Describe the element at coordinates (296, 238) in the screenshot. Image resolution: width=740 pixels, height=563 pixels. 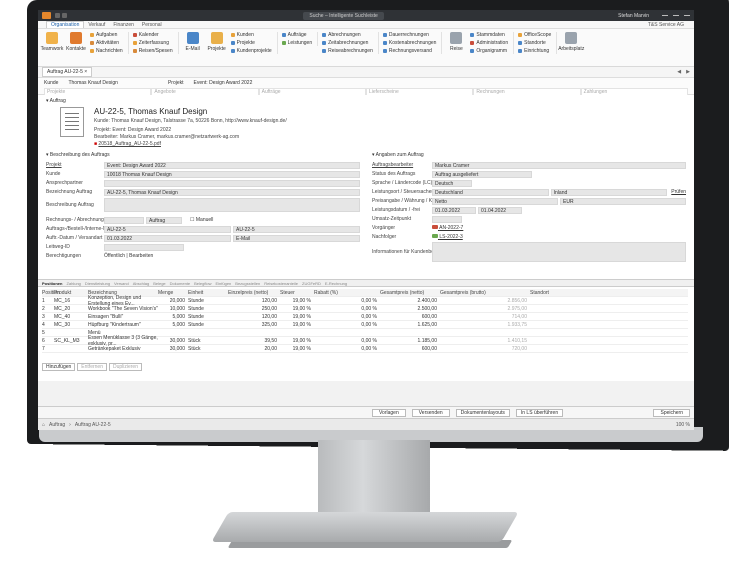
I see `versandart-field: E-Mail` at that location.